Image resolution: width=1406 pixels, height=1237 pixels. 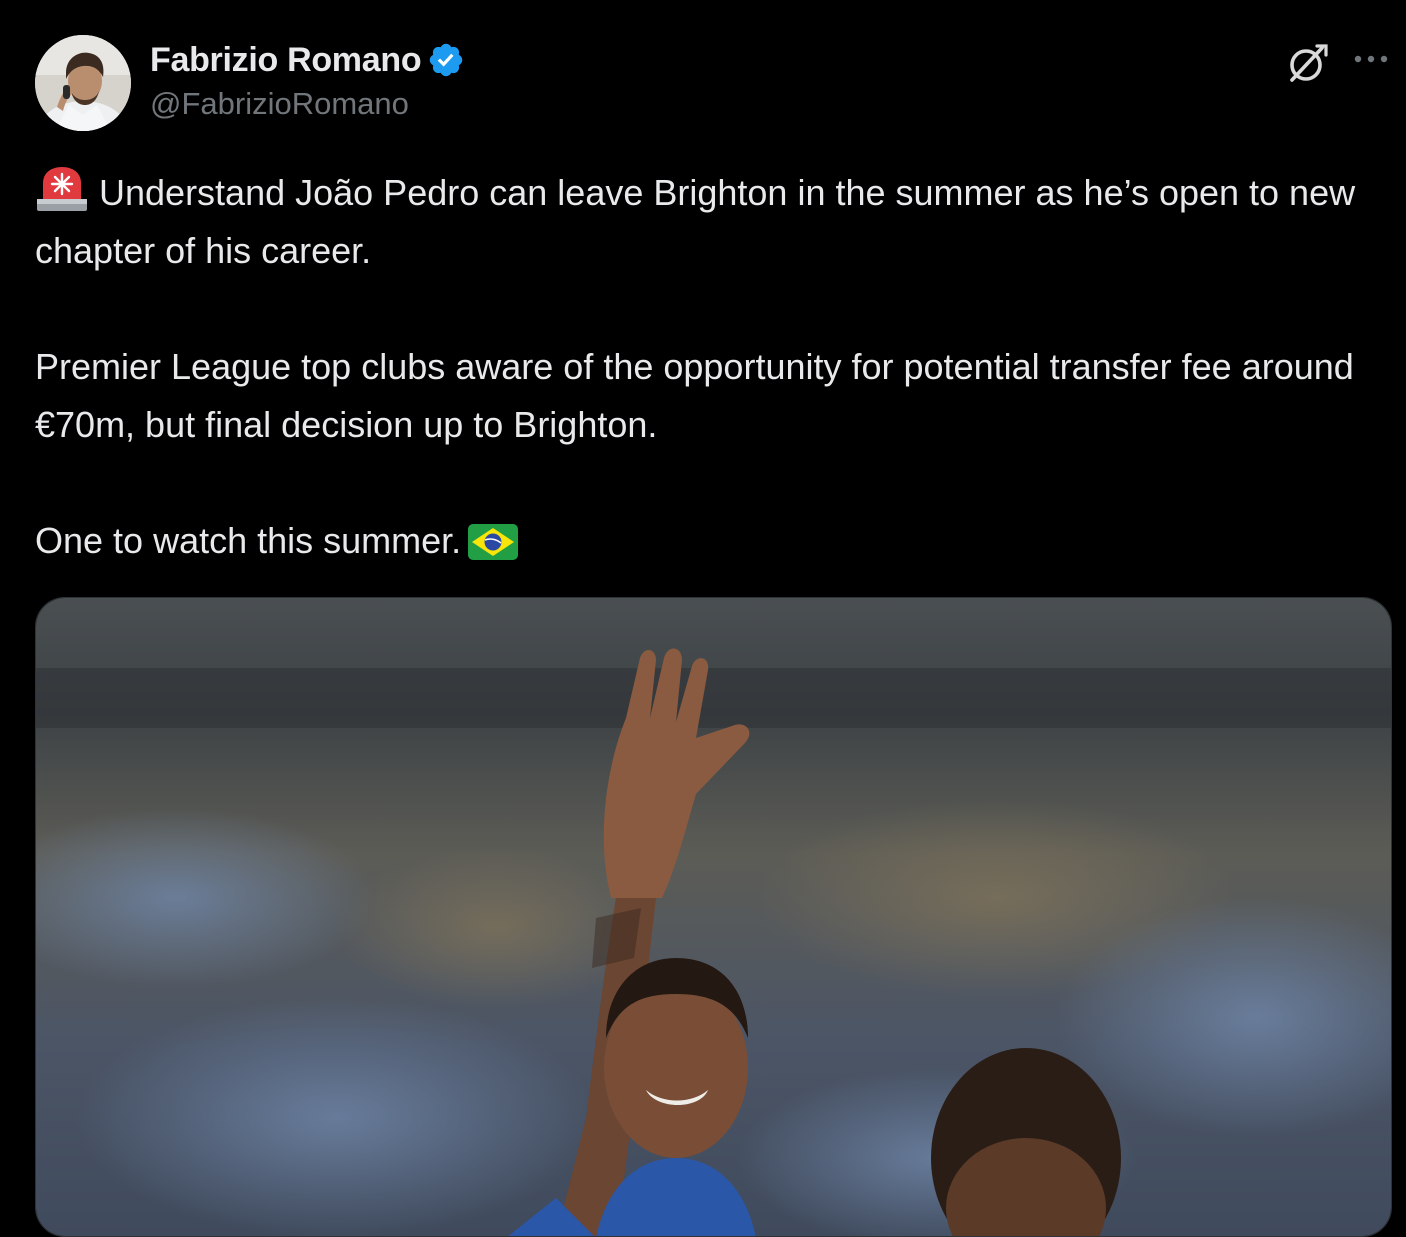 I want to click on brazil-flag-emoji, so click(x=493, y=542).